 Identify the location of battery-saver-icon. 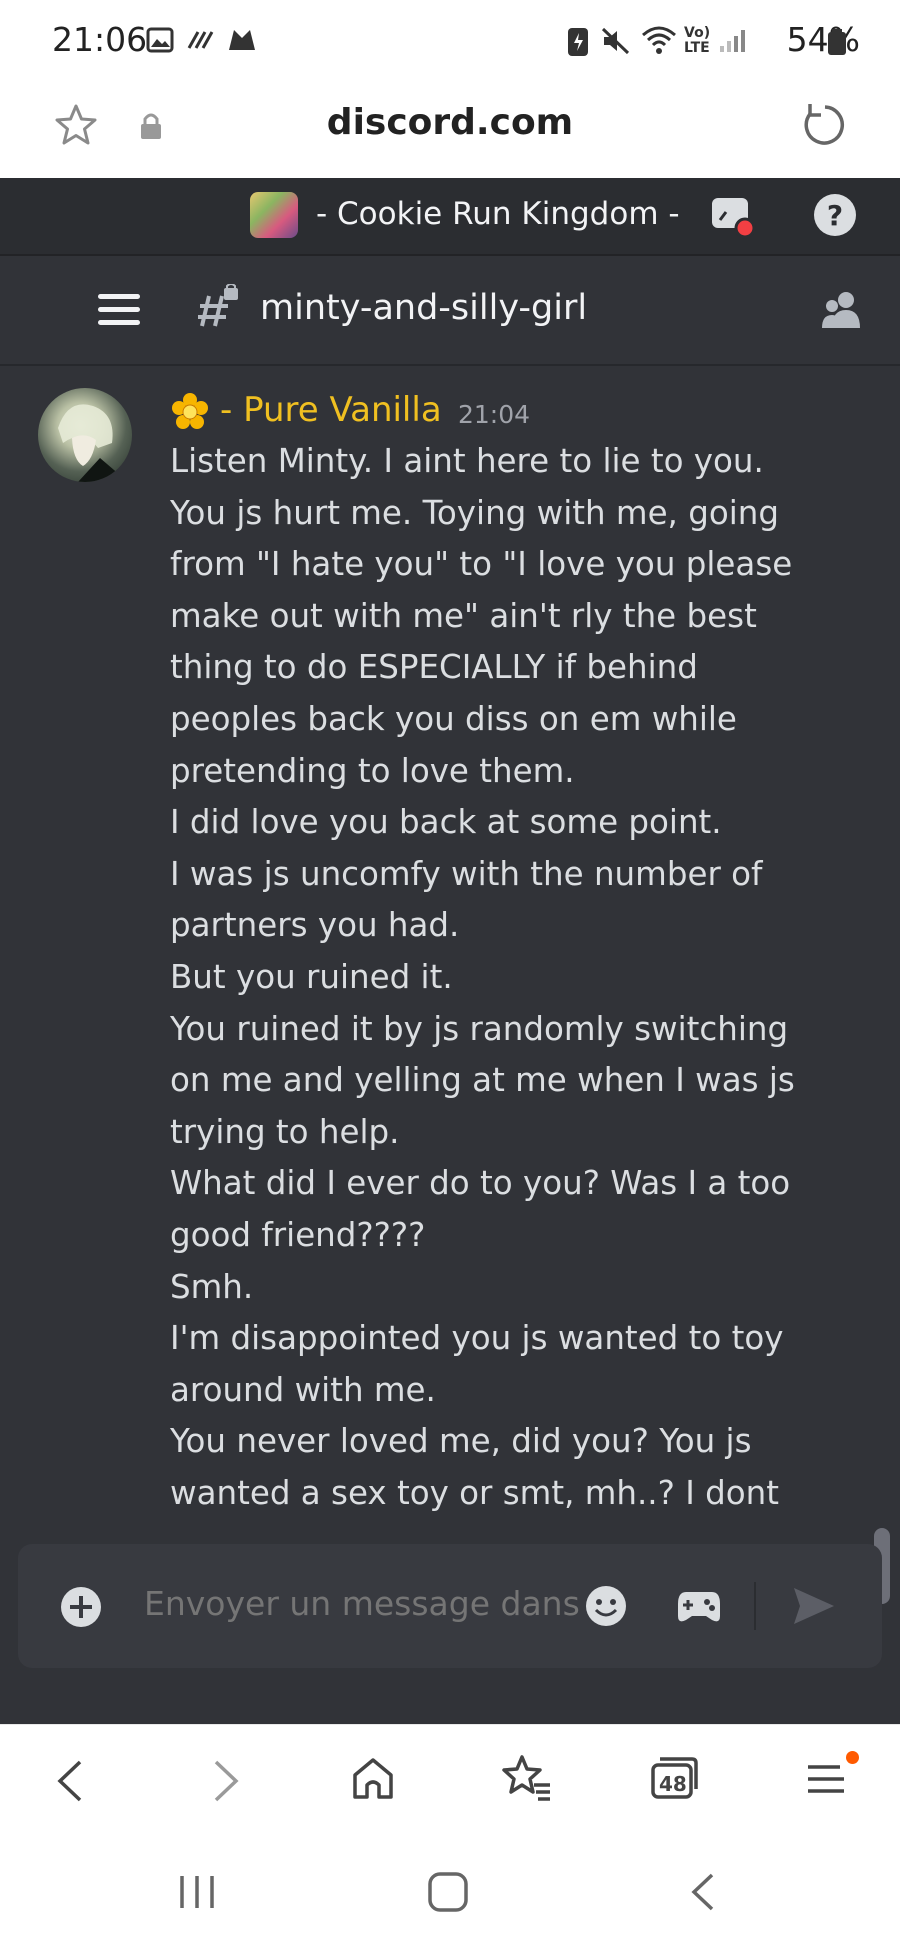
(578, 42).